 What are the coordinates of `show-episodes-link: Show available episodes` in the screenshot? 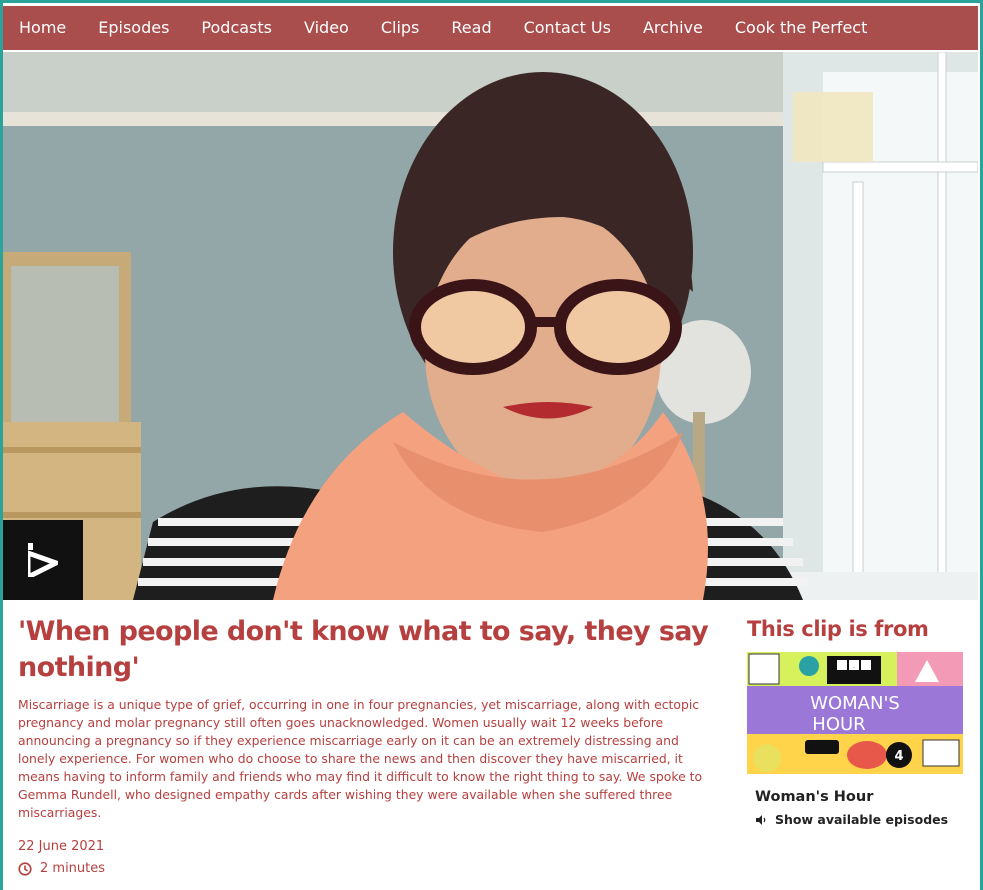 It's located at (859, 819).